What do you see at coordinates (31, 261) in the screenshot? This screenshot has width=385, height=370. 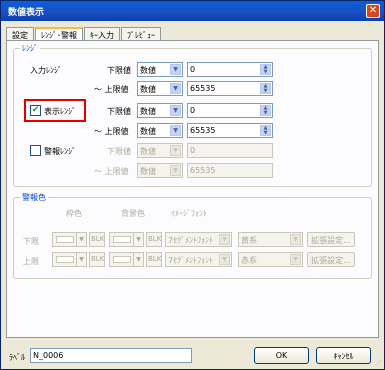 I see `upper-alarm-label: 上限` at bounding box center [31, 261].